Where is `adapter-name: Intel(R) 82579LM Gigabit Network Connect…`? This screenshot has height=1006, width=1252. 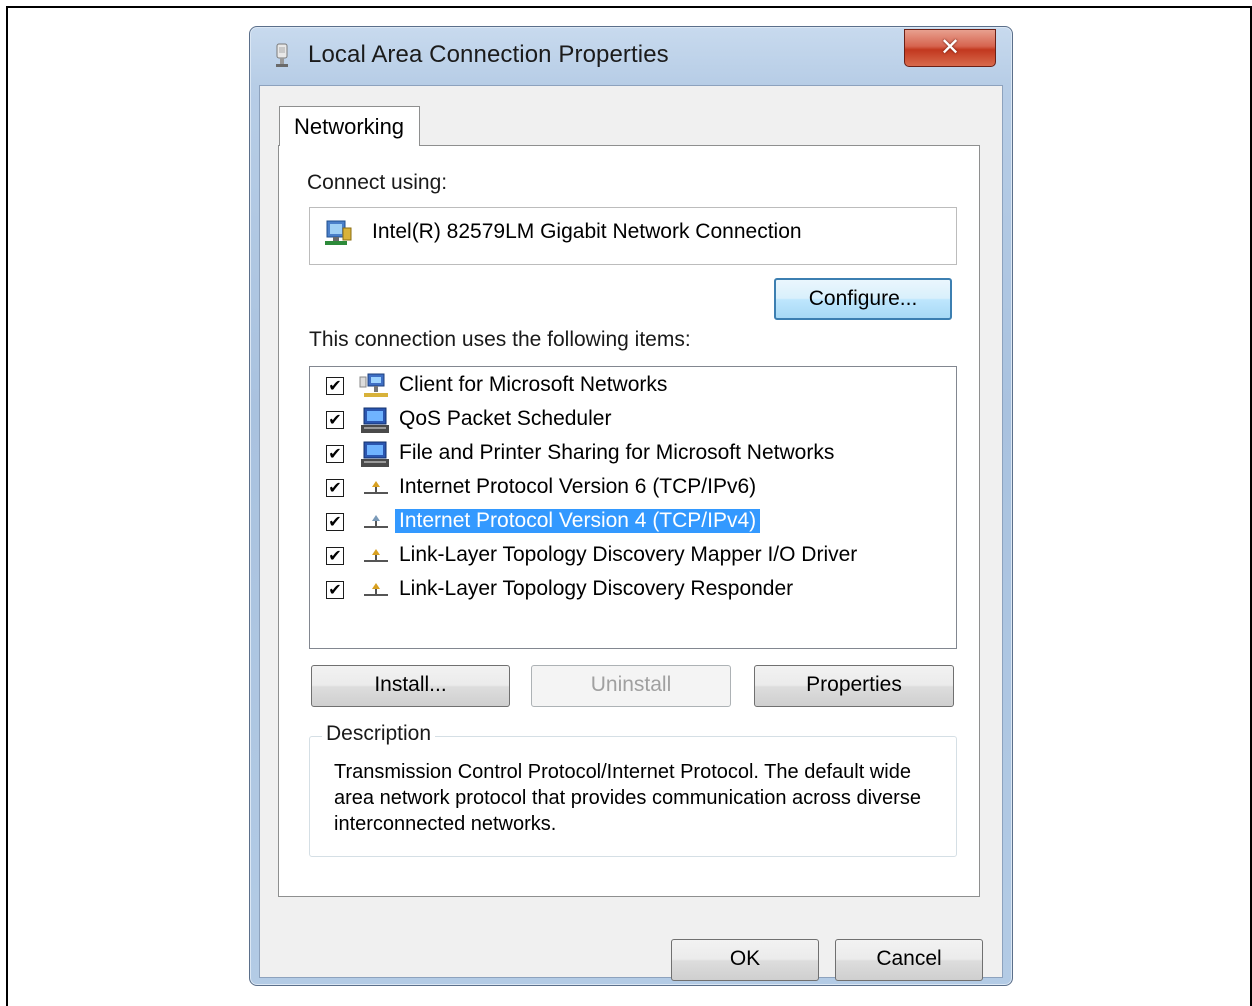
adapter-name: Intel(R) 82579LM Gigabit Network Connect… is located at coordinates (587, 231).